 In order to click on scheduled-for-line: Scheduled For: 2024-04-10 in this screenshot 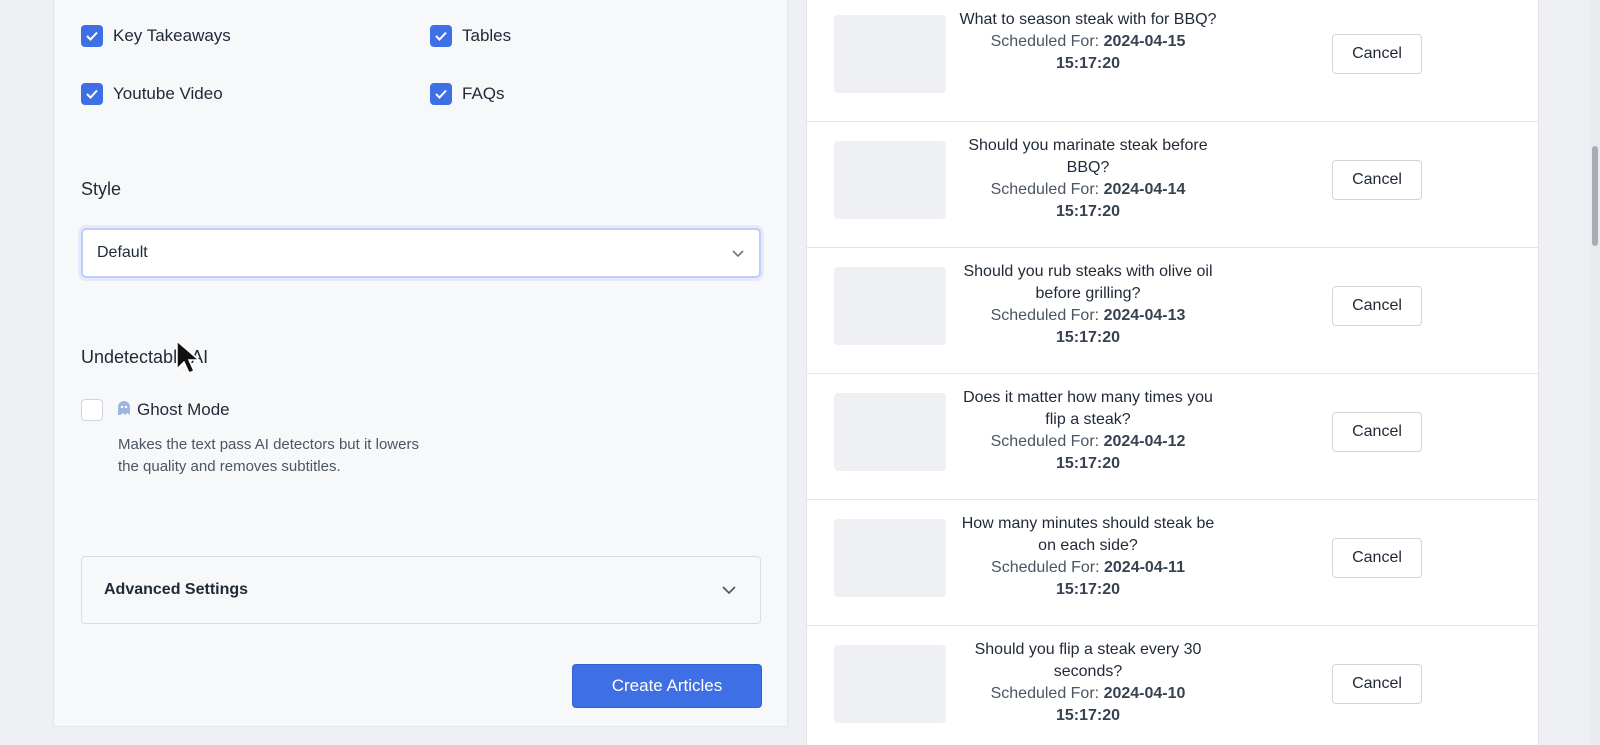, I will do `click(1088, 694)`.